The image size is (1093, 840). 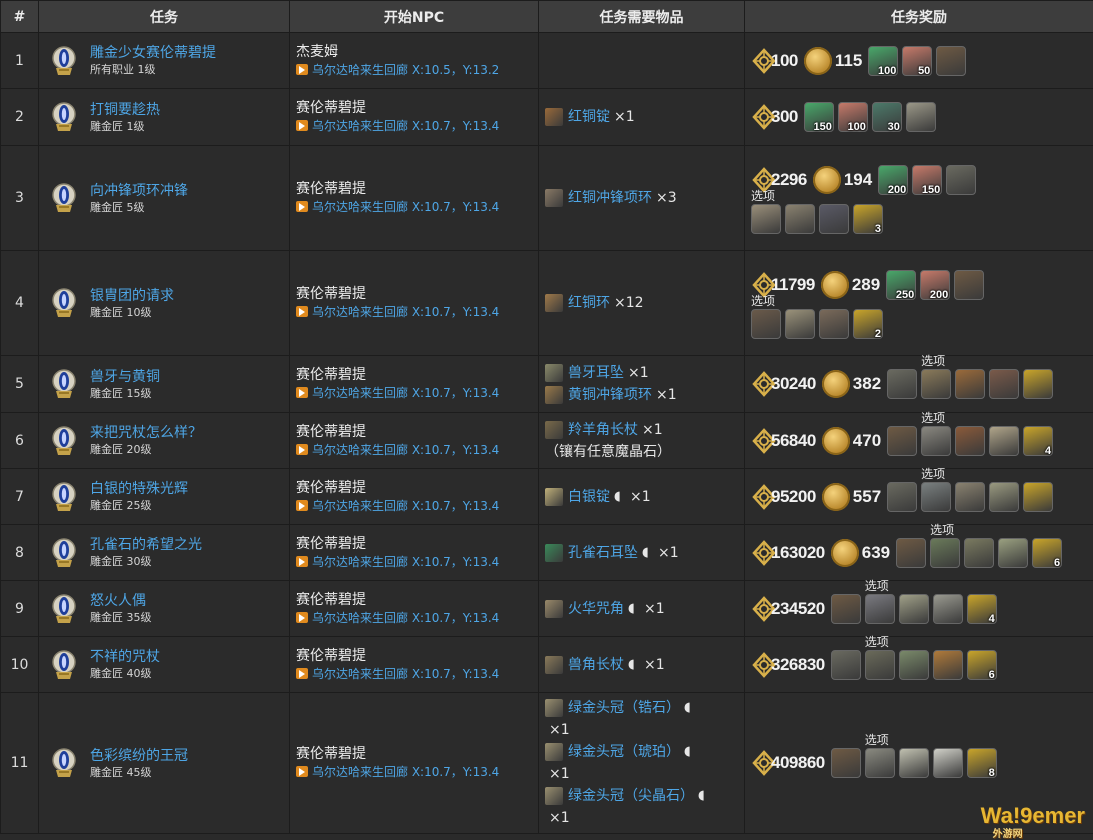 I want to click on item-name-link: 绿金头冠（尖晶石）, so click(x=631, y=796).